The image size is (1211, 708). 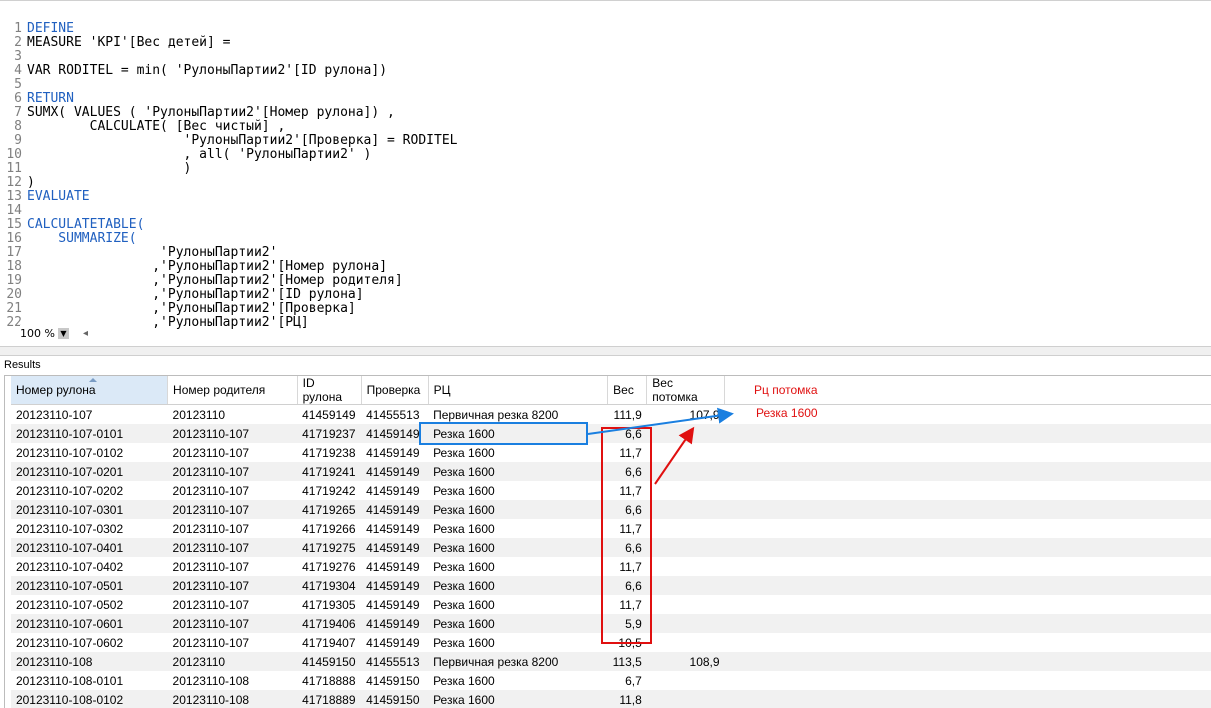 What do you see at coordinates (674, 455) in the screenshot?
I see `red-arrow` at bounding box center [674, 455].